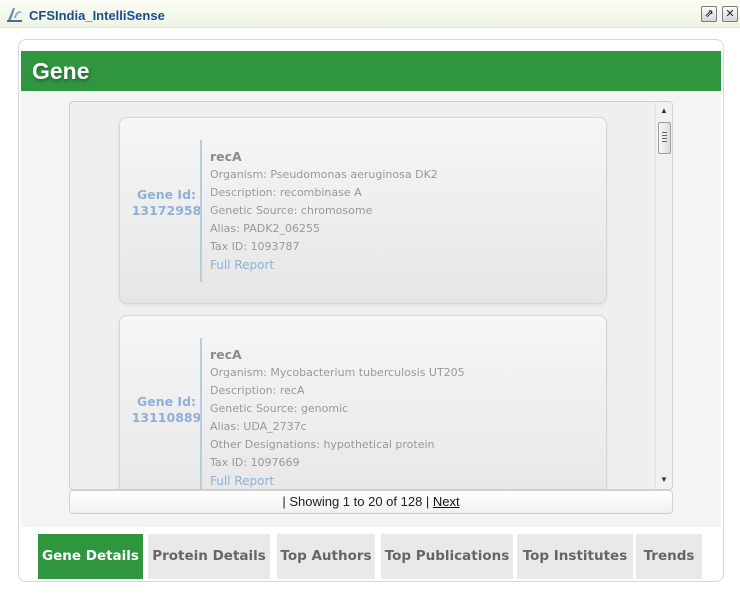 The width and height of the screenshot is (740, 605). I want to click on pagination-status: | Showing 1 to 20 of 128 |, so click(356, 501).